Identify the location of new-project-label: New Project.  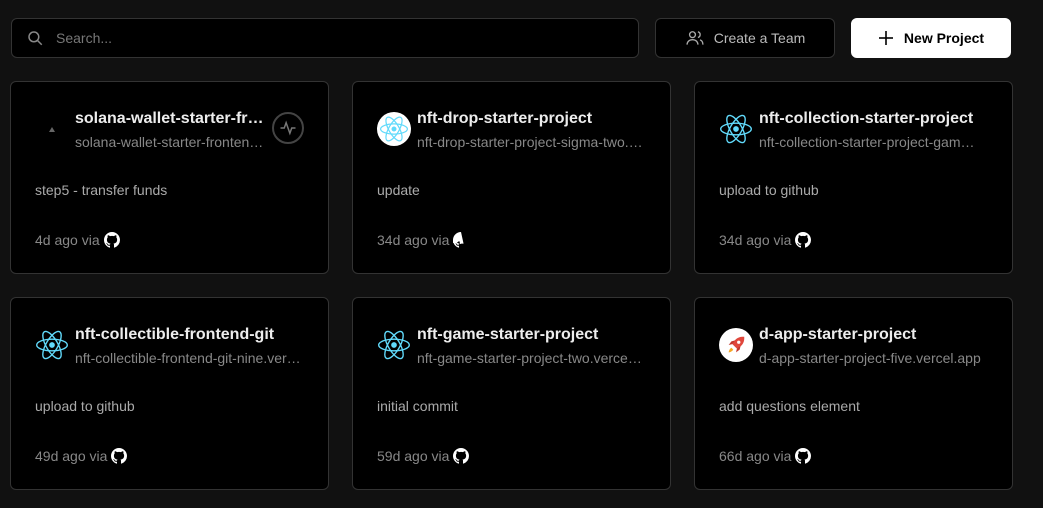
(944, 38).